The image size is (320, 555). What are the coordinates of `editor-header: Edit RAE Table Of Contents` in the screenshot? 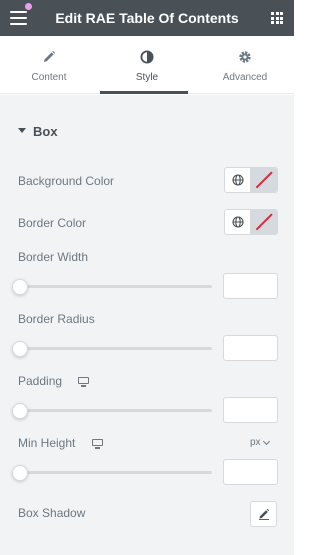 It's located at (147, 18).